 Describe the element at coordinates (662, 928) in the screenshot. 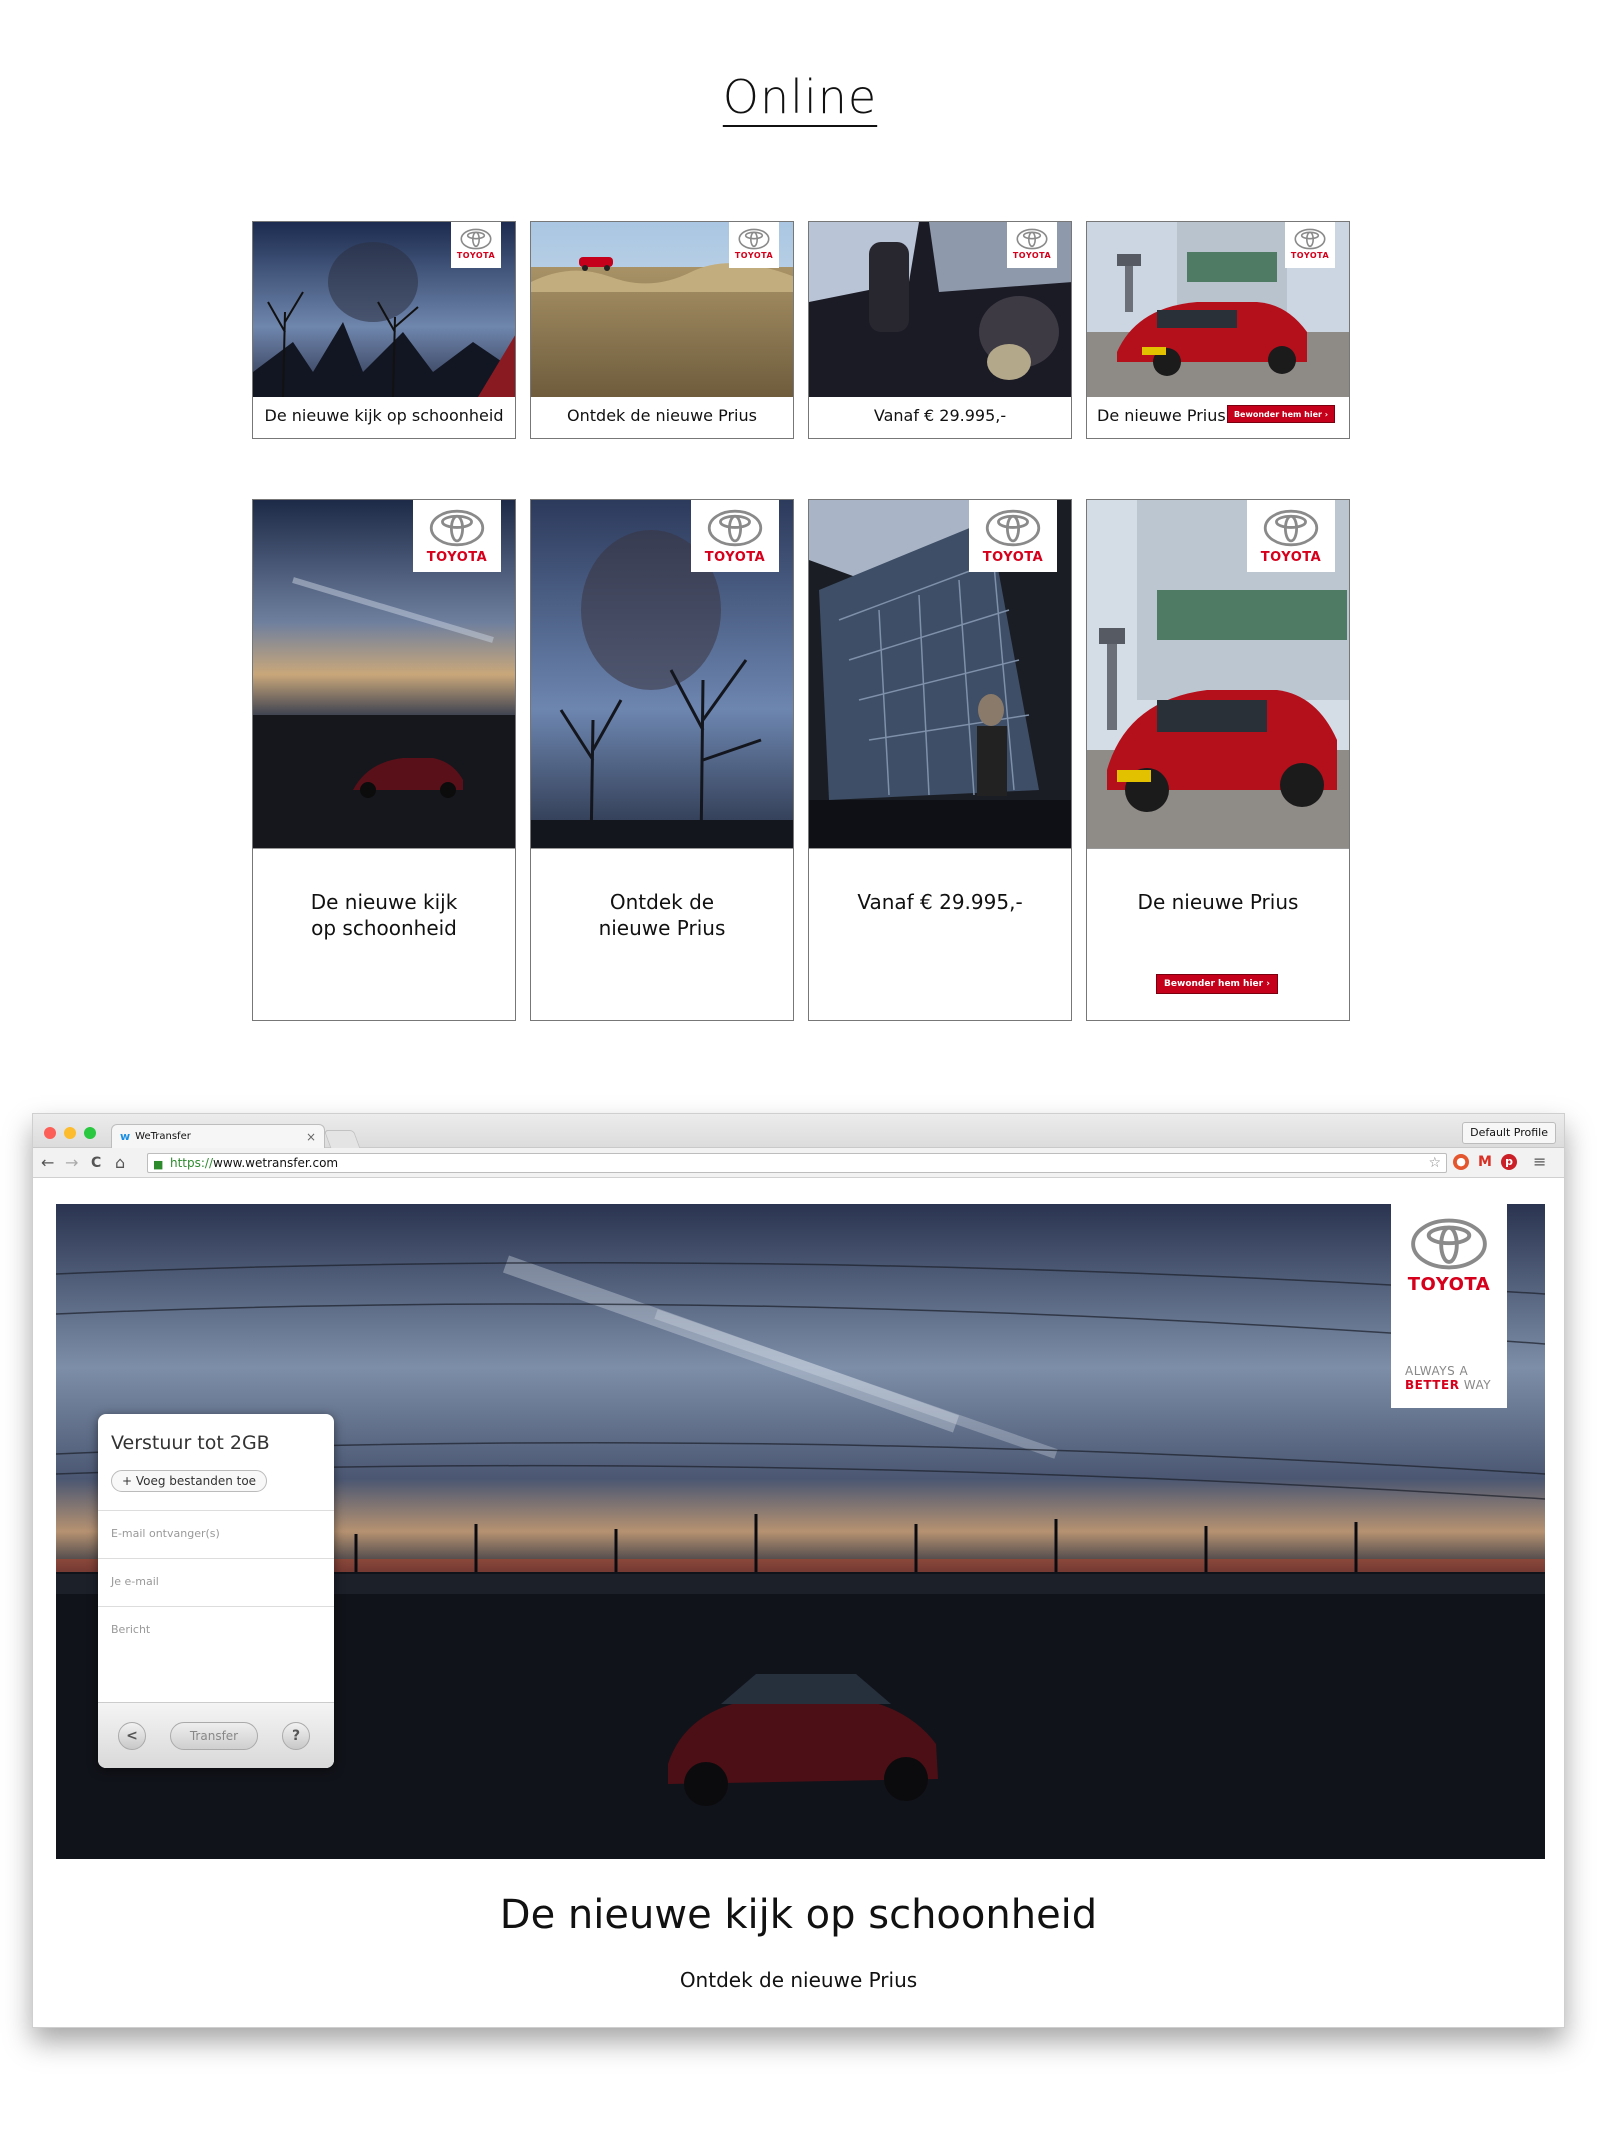

I see `caption-line-2: nieuwe Prius` at that location.